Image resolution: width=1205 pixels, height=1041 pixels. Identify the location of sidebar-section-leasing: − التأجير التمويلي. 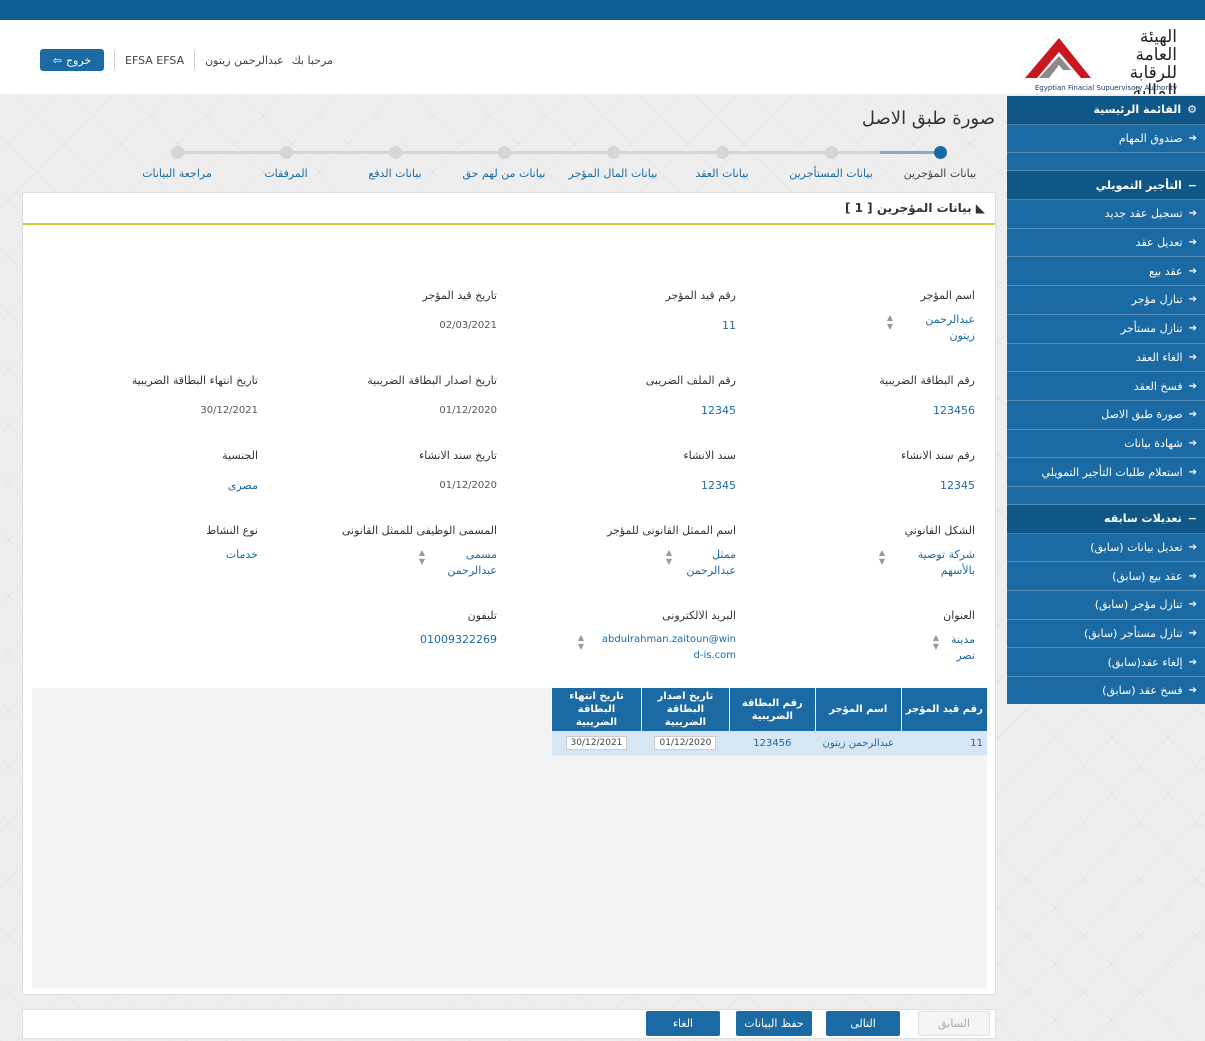
(1106, 186).